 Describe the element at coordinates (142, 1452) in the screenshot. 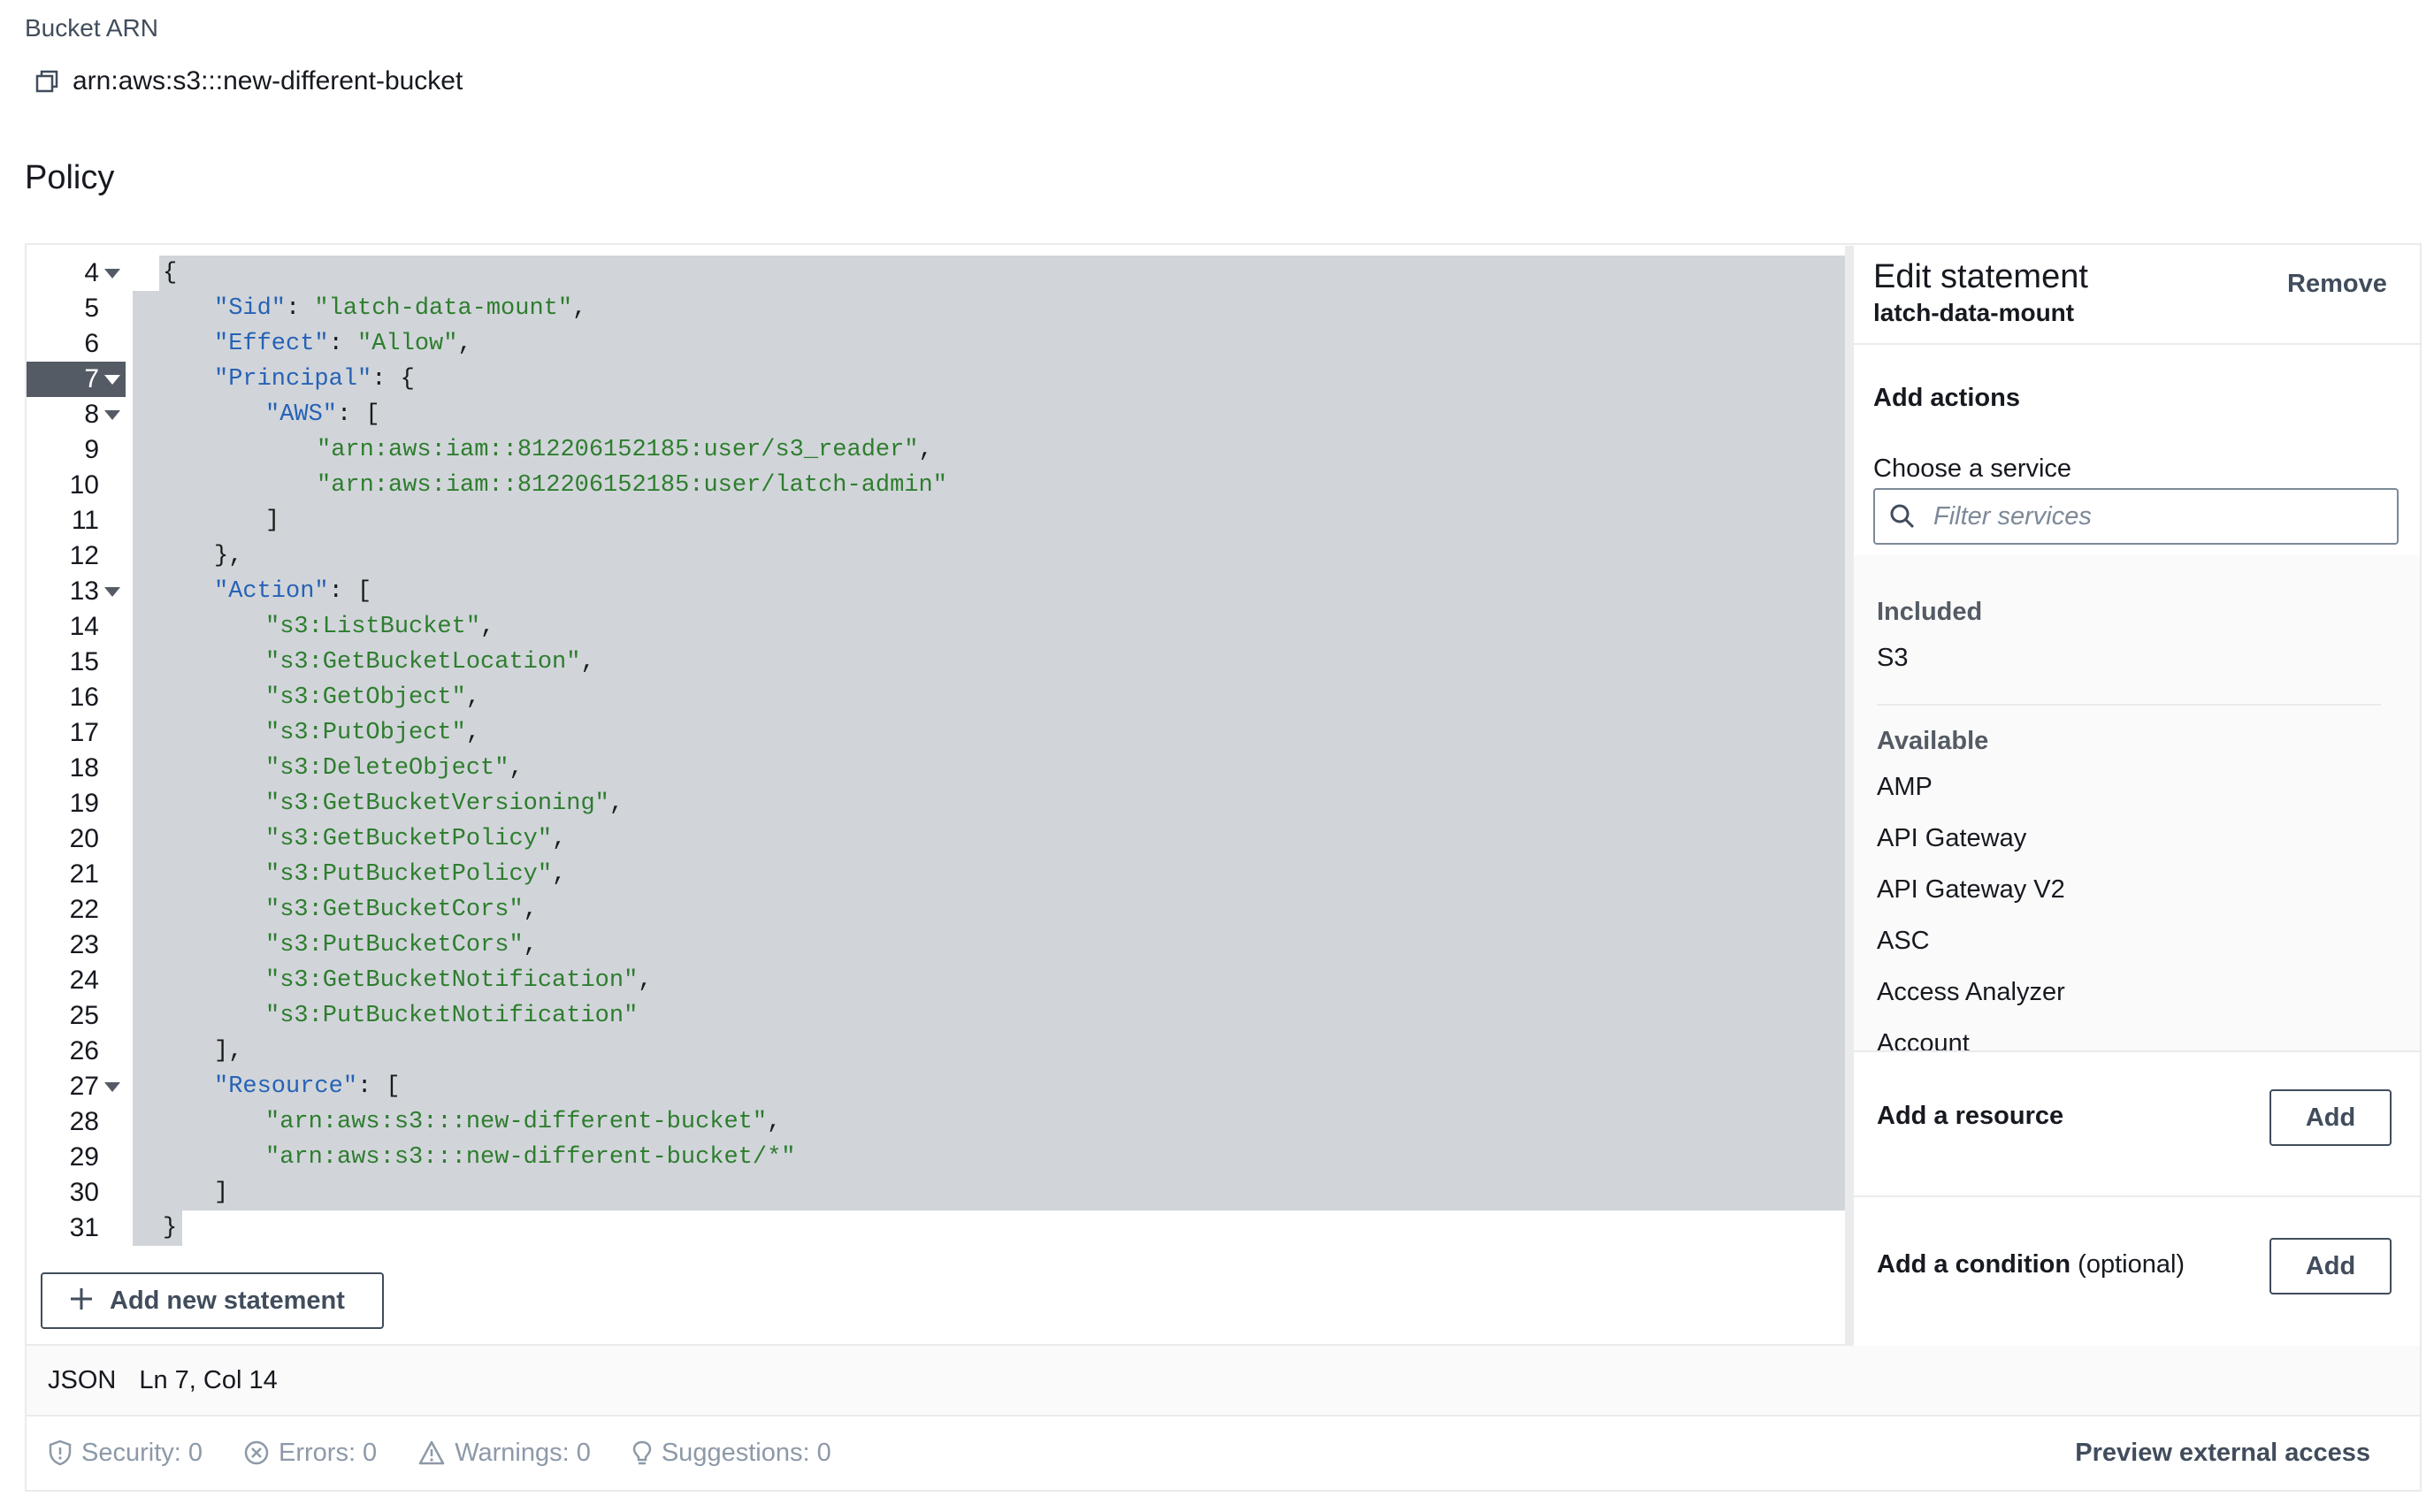

I see `security-count: Security: 0` at that location.